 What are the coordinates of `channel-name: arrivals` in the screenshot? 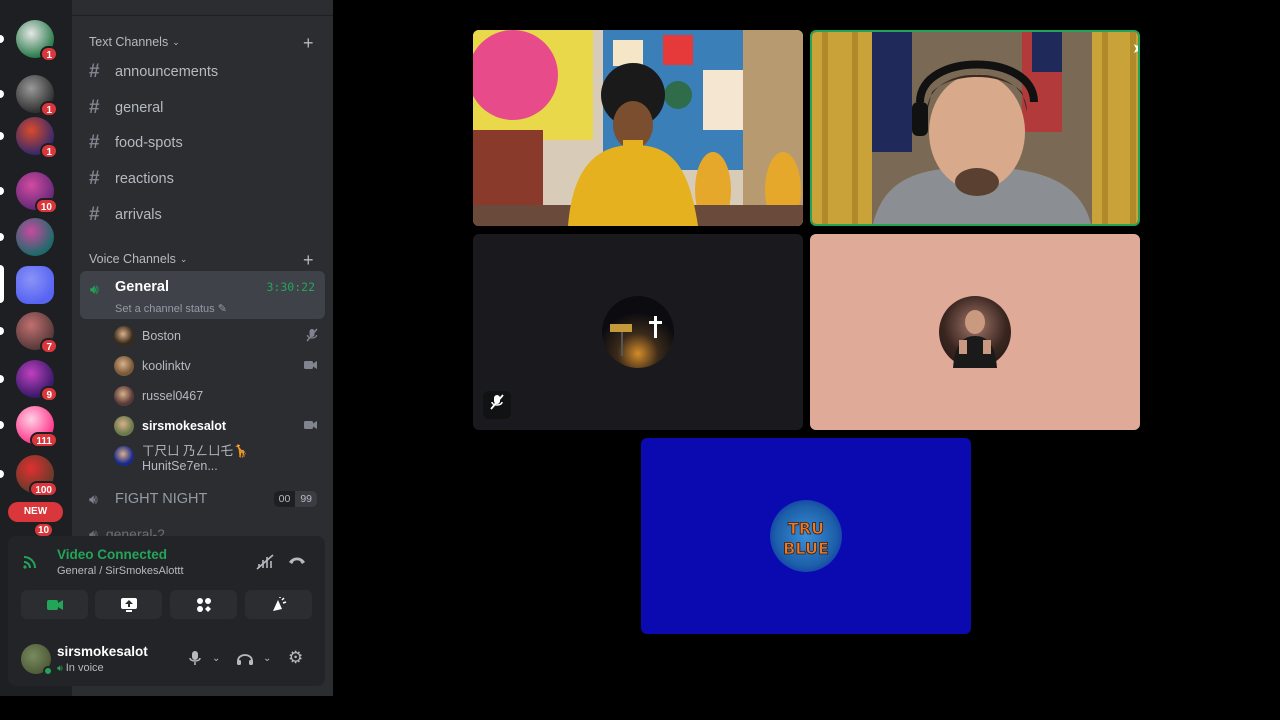 It's located at (138, 214).